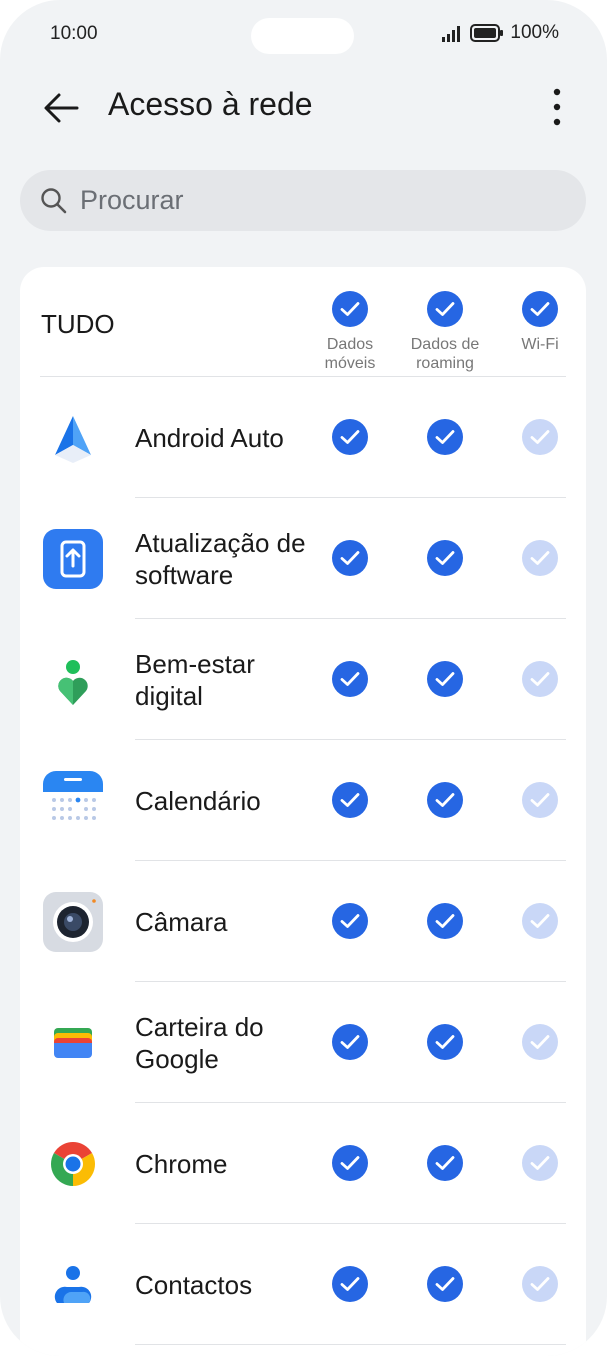 The height and width of the screenshot is (1356, 607). Describe the element at coordinates (303, 921) in the screenshot. I see `app-row-camera: Câmara` at that location.